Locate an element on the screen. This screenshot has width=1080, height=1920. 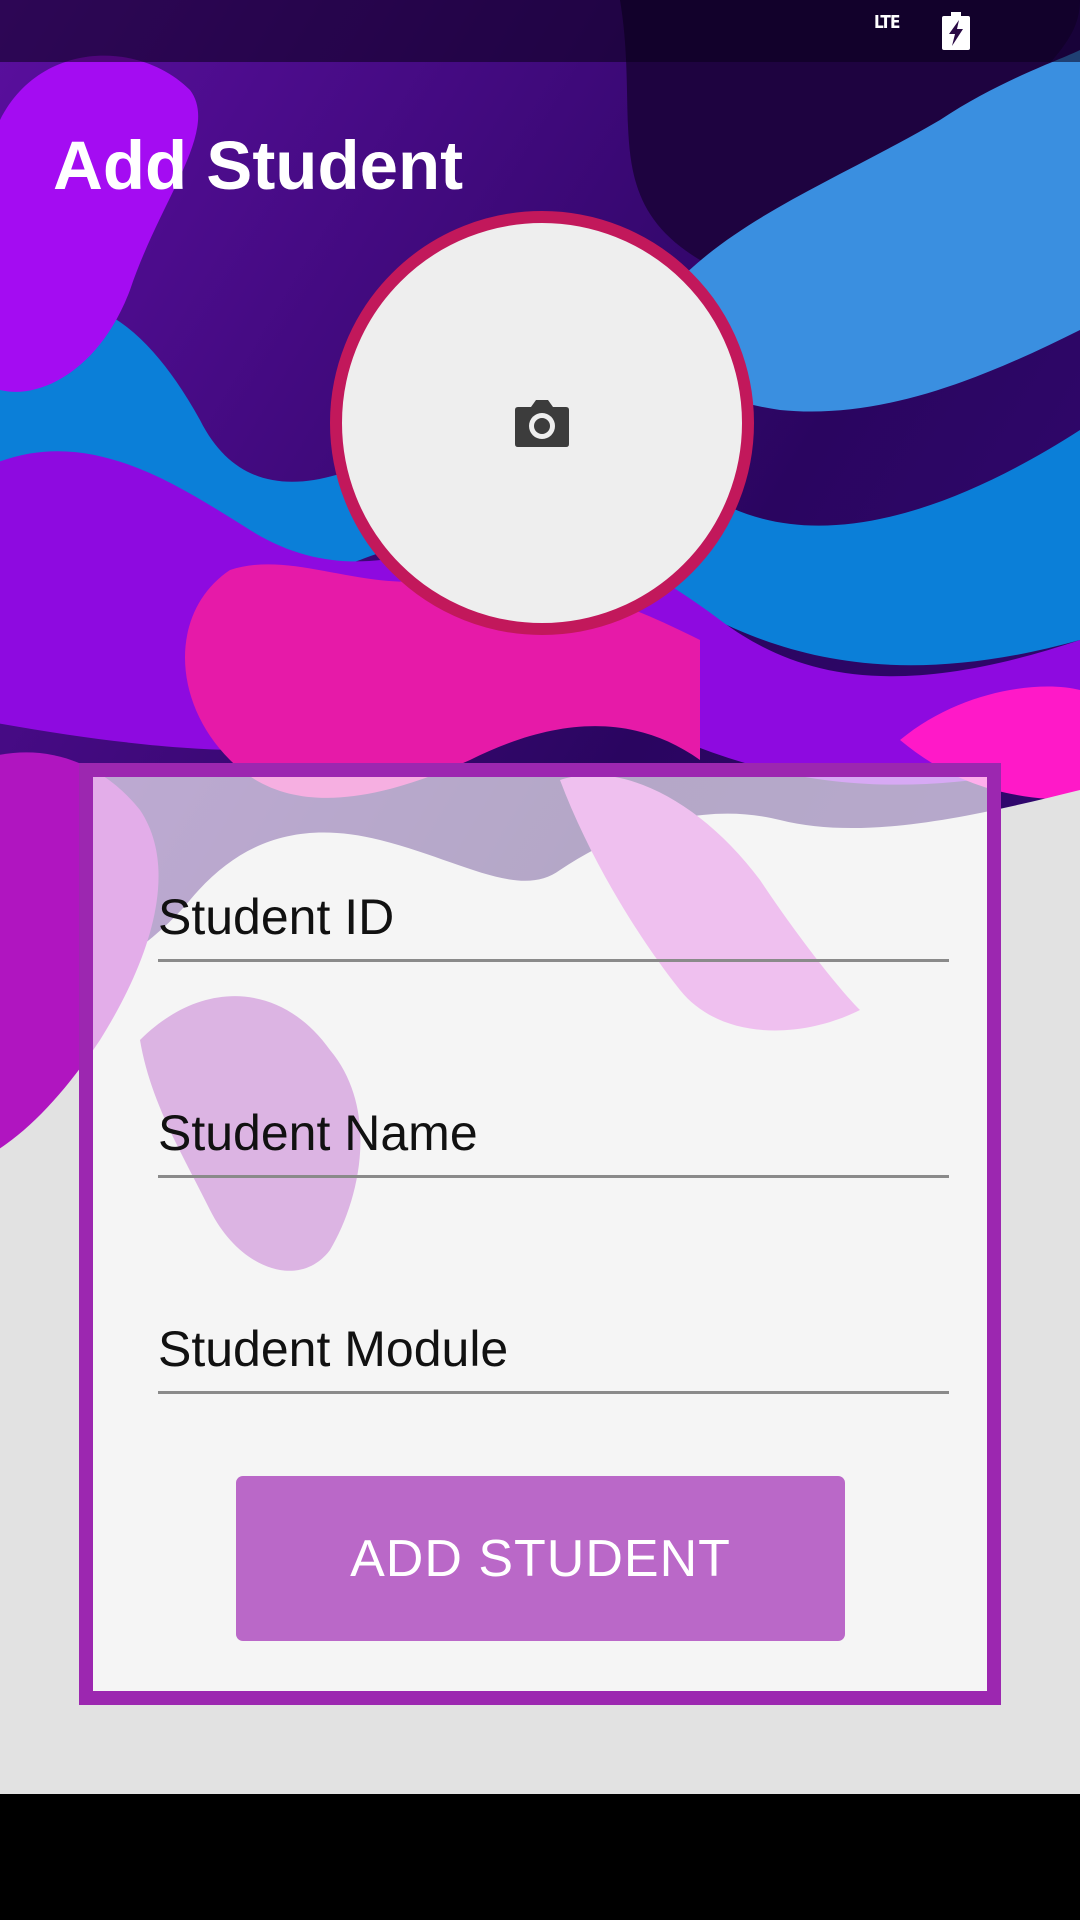
student-photo-picker is located at coordinates (542, 423).